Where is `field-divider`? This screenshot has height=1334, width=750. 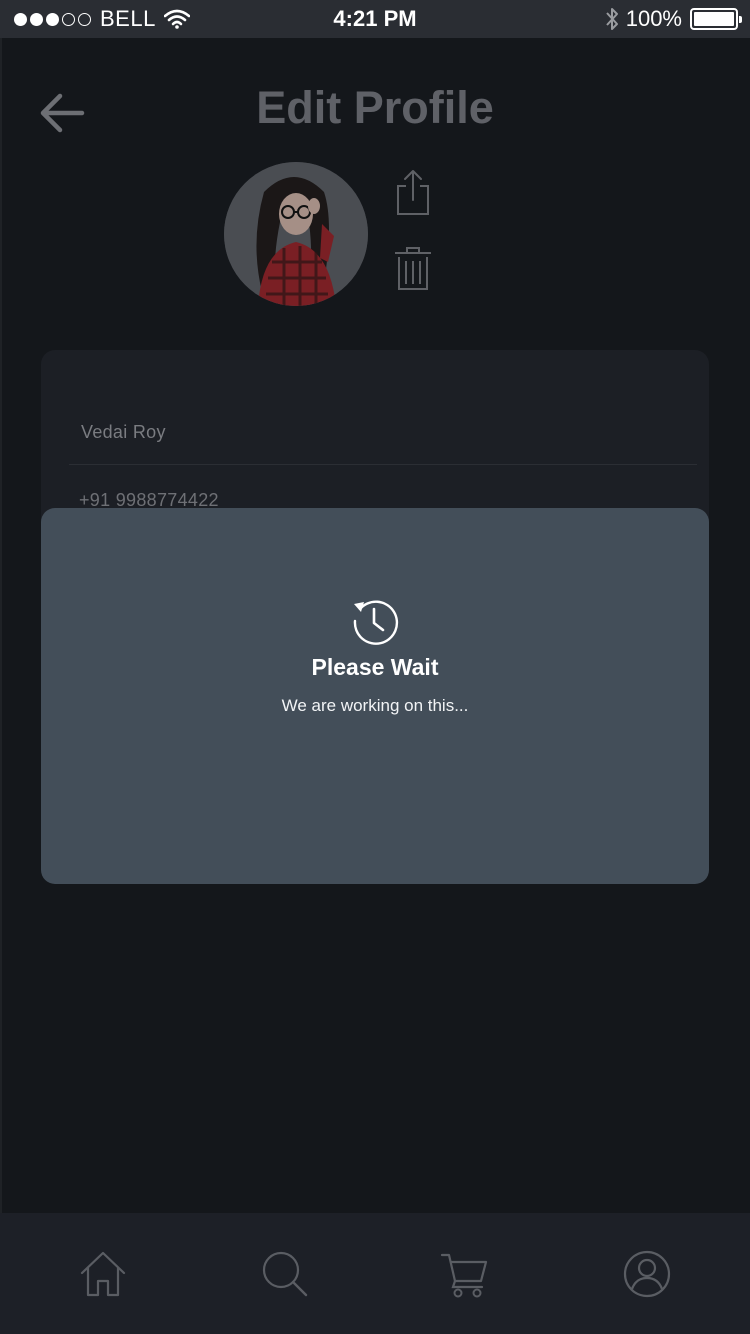 field-divider is located at coordinates (383, 464).